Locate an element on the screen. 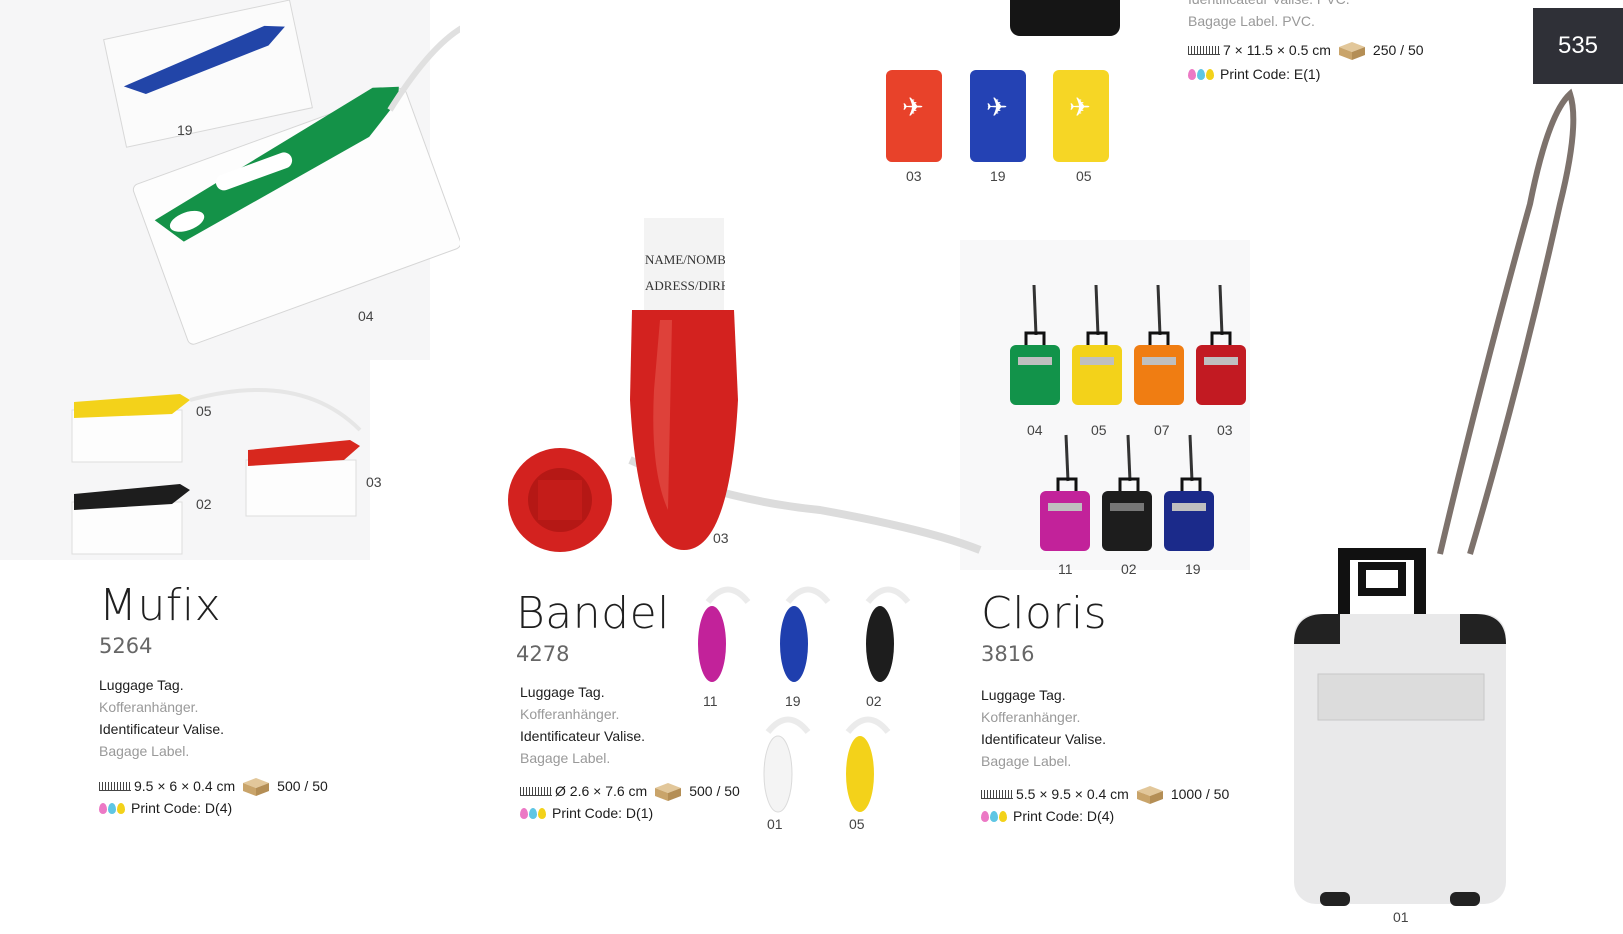  product-code: 5264 is located at coordinates (126, 646).